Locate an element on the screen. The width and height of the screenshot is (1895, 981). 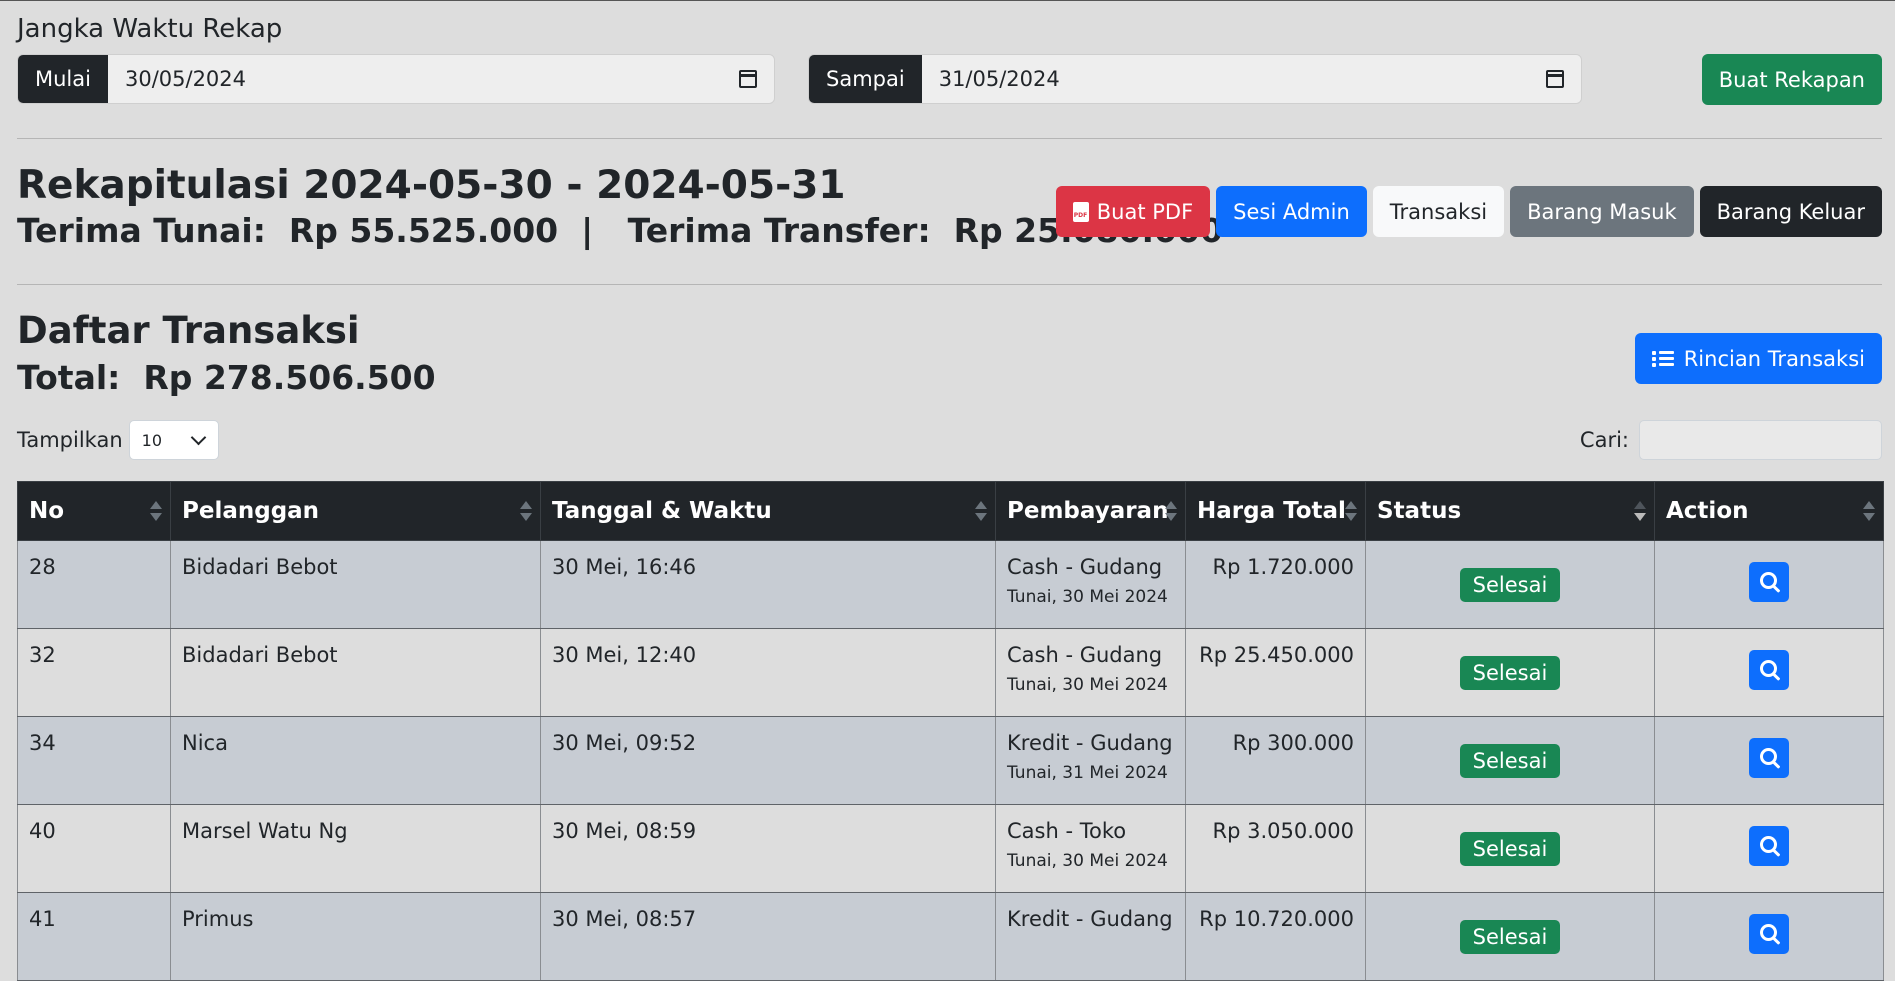
cell-no: 41 is located at coordinates (94, 936).